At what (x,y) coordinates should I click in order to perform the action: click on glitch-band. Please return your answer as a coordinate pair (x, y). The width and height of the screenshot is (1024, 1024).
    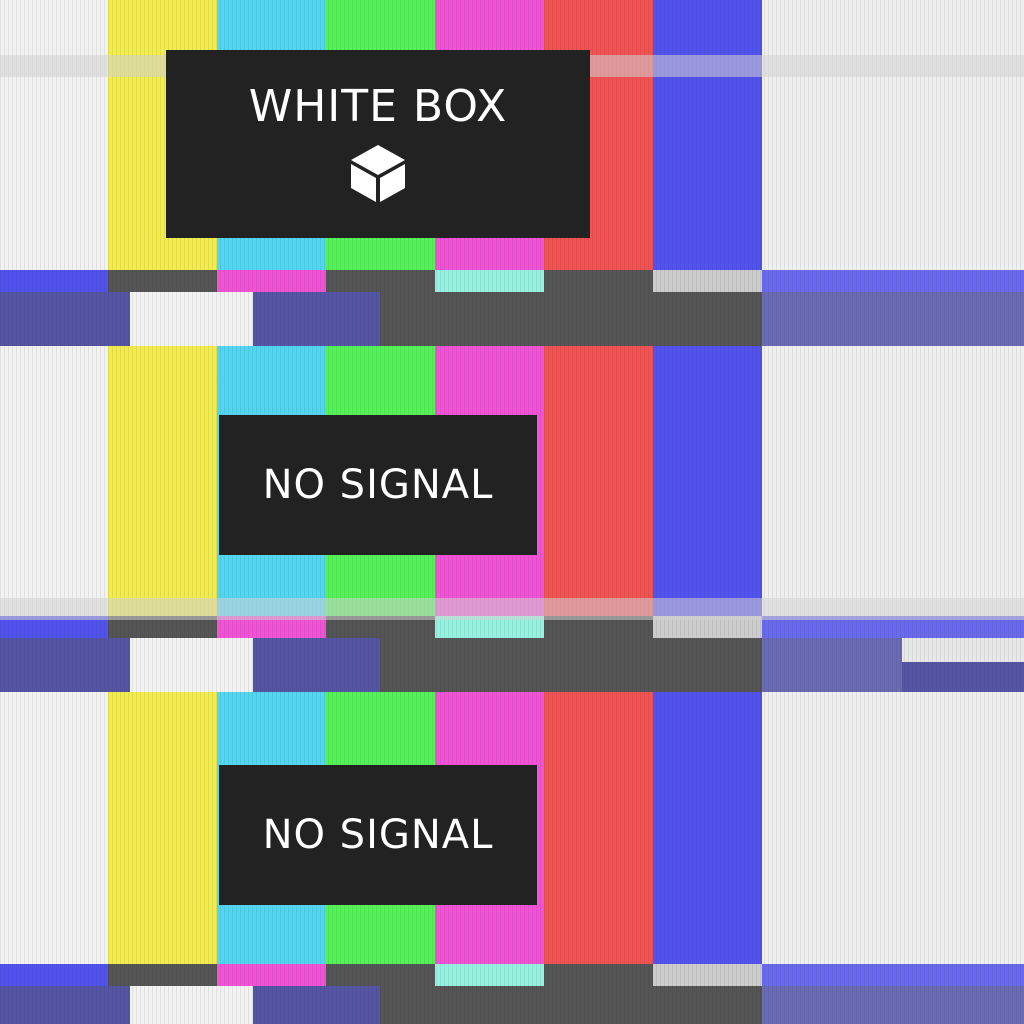
    Looking at the image, I should click on (512, 609).